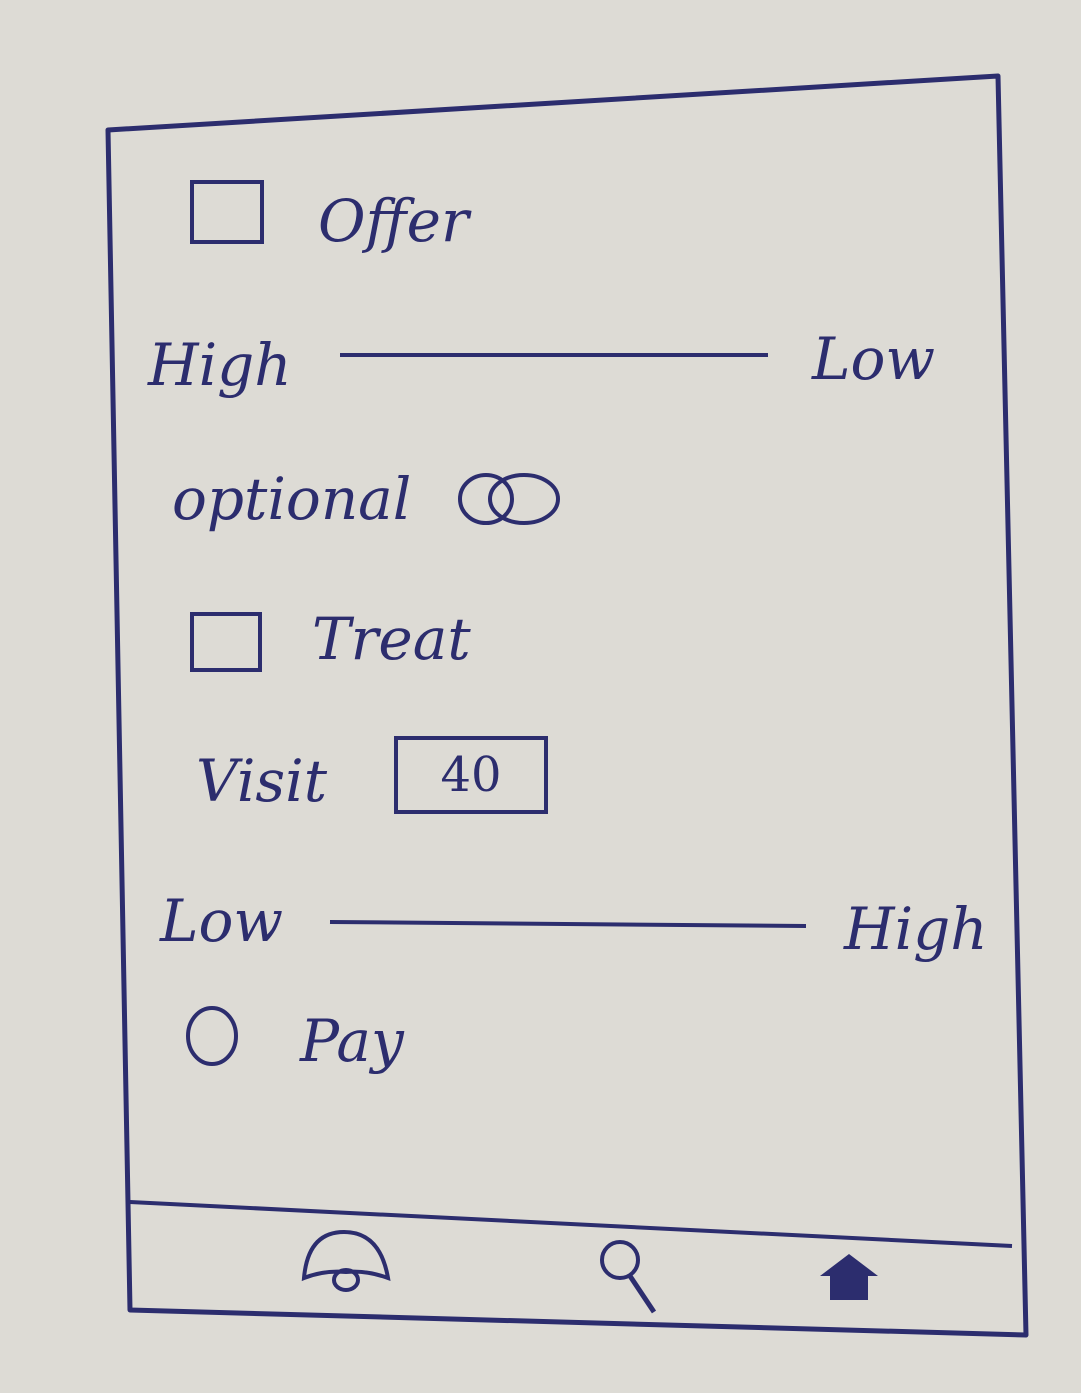 The image size is (1081, 1393). I want to click on search-icon, so click(629, 1276).